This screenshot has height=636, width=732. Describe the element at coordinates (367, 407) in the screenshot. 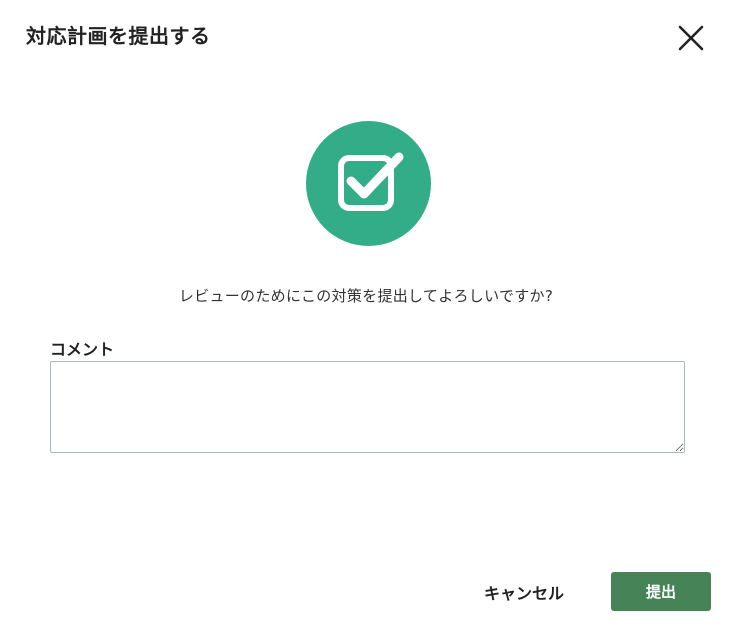

I see `comment-field` at that location.